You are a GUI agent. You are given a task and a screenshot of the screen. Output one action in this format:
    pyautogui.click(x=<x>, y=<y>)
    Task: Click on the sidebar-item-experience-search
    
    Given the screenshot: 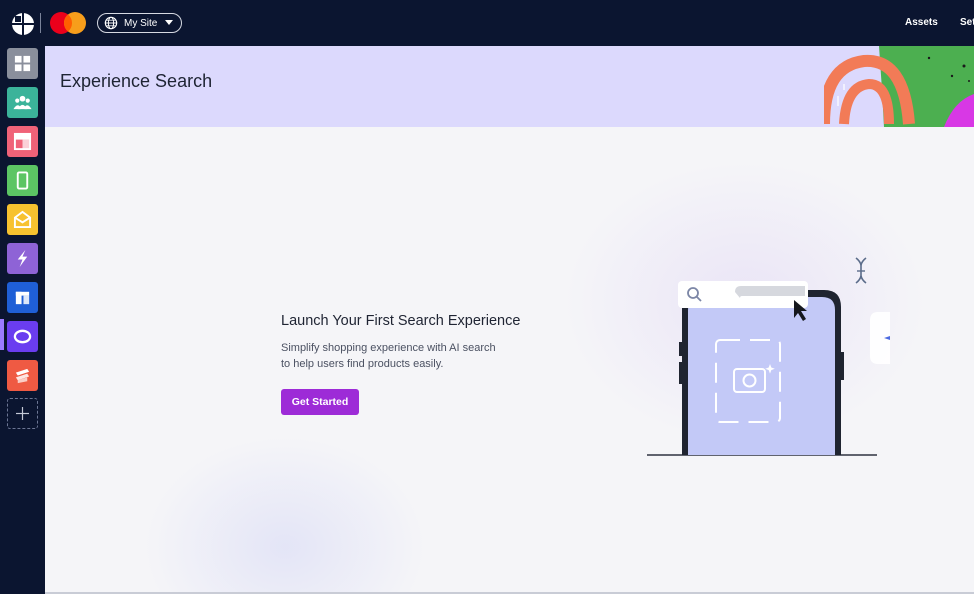 What is the action you would take?
    pyautogui.click(x=22, y=336)
    